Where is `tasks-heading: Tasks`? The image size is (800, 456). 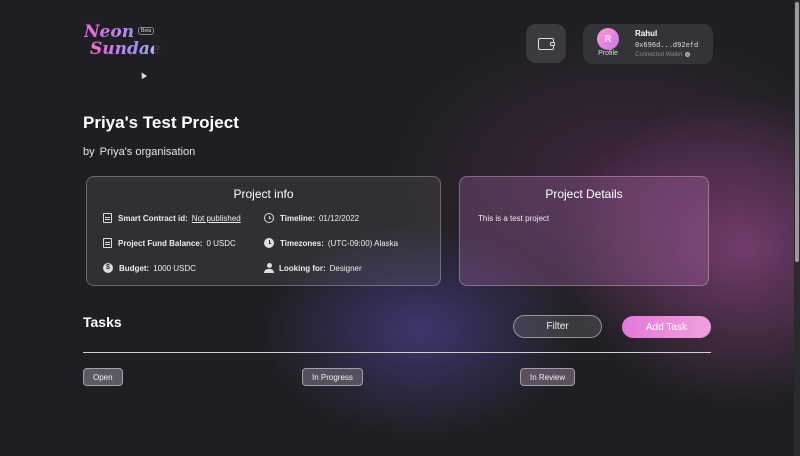 tasks-heading: Tasks is located at coordinates (102, 322).